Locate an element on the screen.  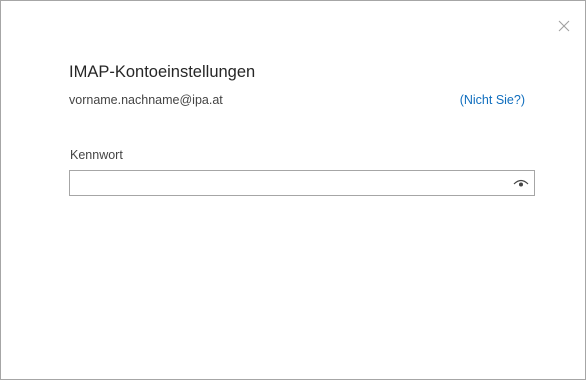
close-icon is located at coordinates (564, 26).